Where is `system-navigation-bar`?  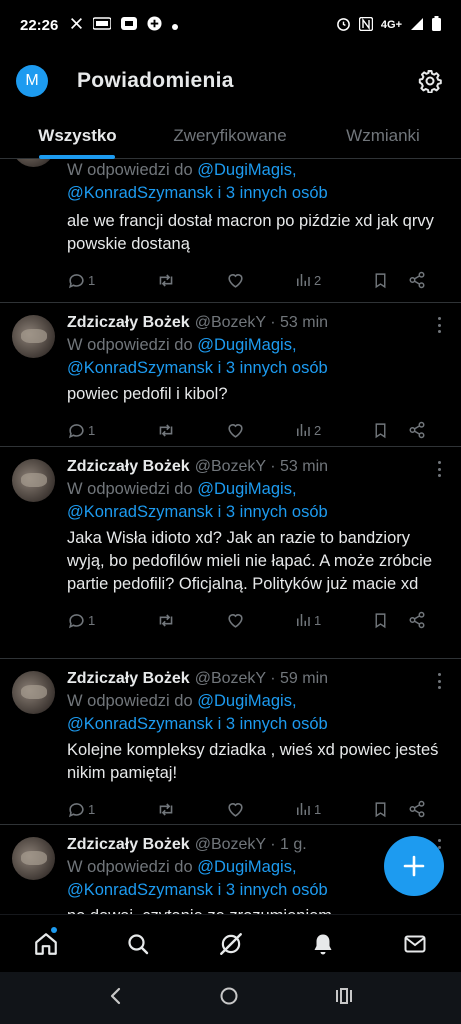 system-navigation-bar is located at coordinates (230, 998).